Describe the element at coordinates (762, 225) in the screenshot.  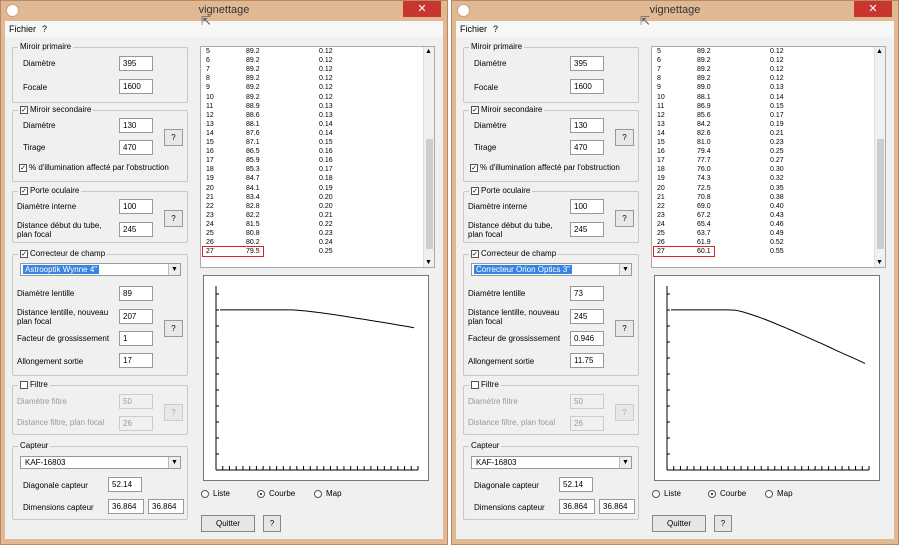
I see `list-item: 24 65.4 0.46` at that location.